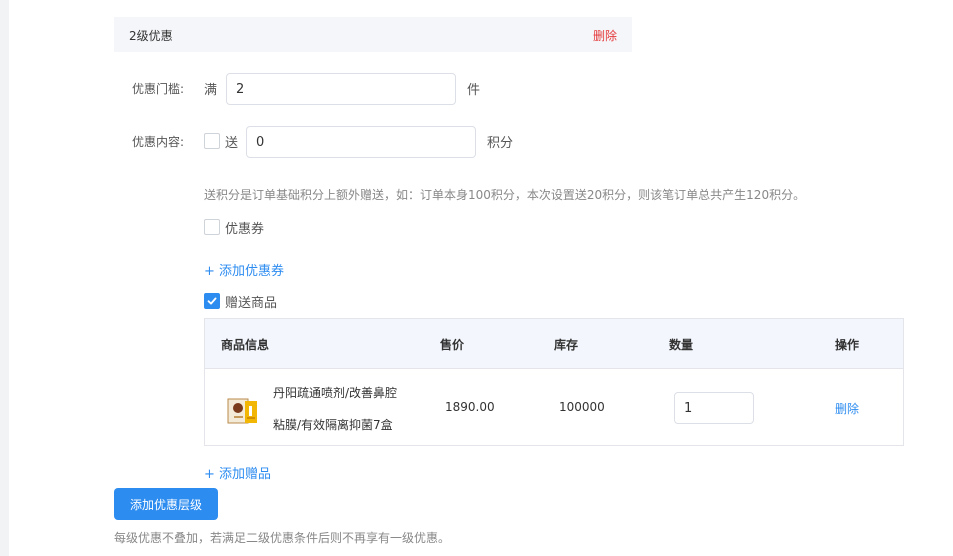  Describe the element at coordinates (333, 425) in the screenshot. I see `product-name-line2: 粘膜/有效隔离抑菌7盒` at that location.